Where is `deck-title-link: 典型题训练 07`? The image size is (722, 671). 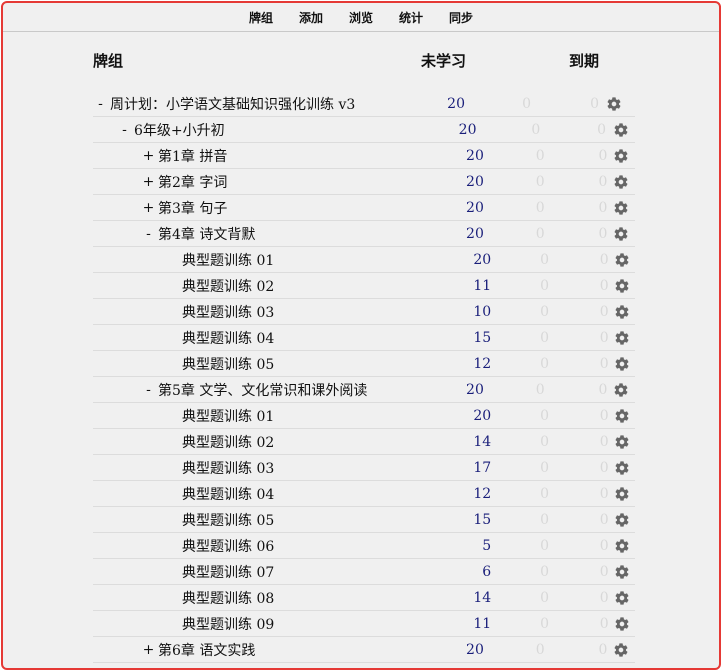
deck-title-link: 典型题训练 07 is located at coordinates (228, 572).